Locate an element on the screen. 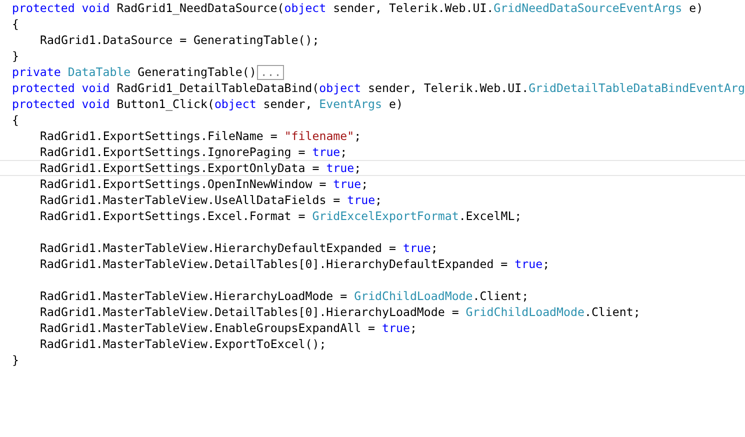 Image resolution: width=745 pixels, height=437 pixels. code-line: RadGrid1.ExportSettings.OpenInNewWindow = true; is located at coordinates (204, 184).